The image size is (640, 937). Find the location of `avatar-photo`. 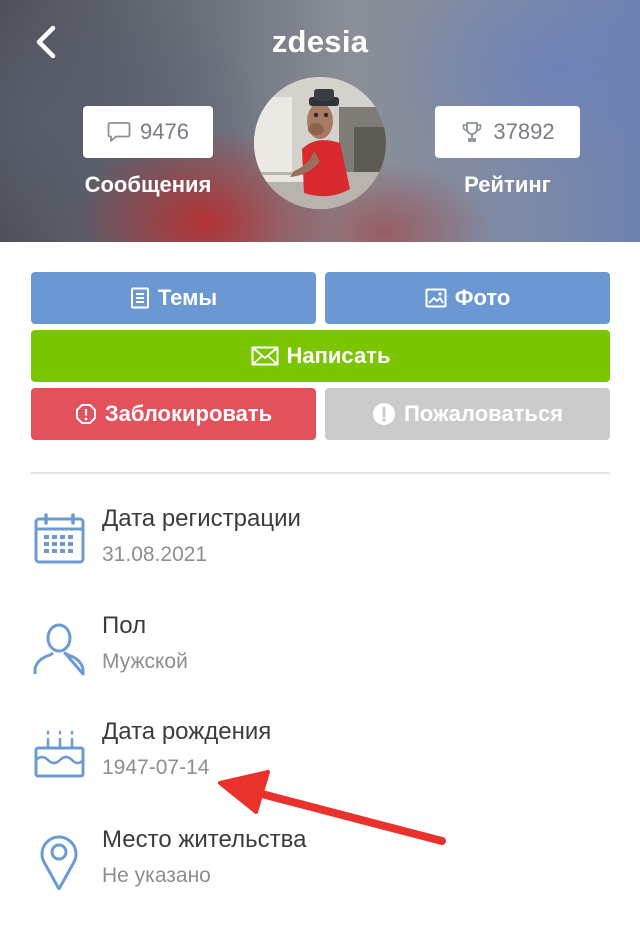

avatar-photo is located at coordinates (320, 143).